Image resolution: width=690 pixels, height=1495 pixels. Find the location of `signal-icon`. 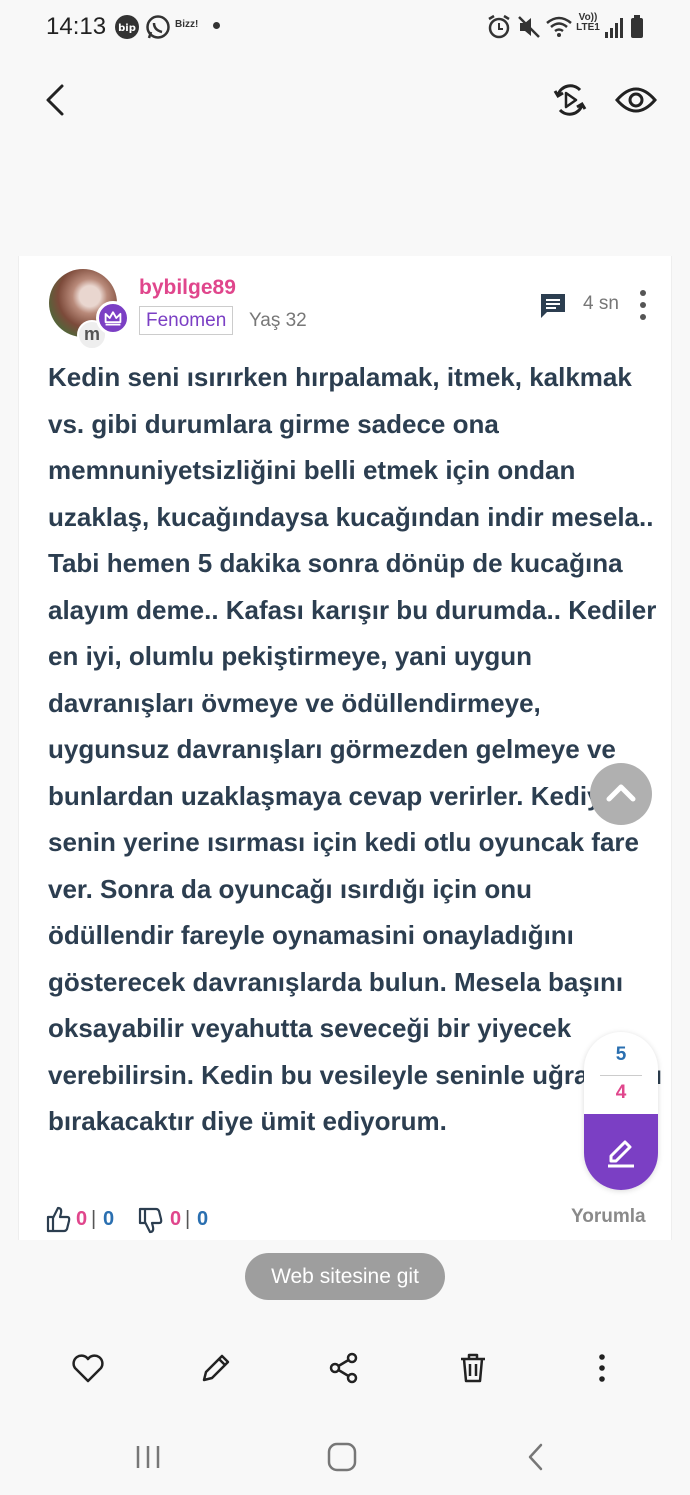

signal-icon is located at coordinates (614, 28).